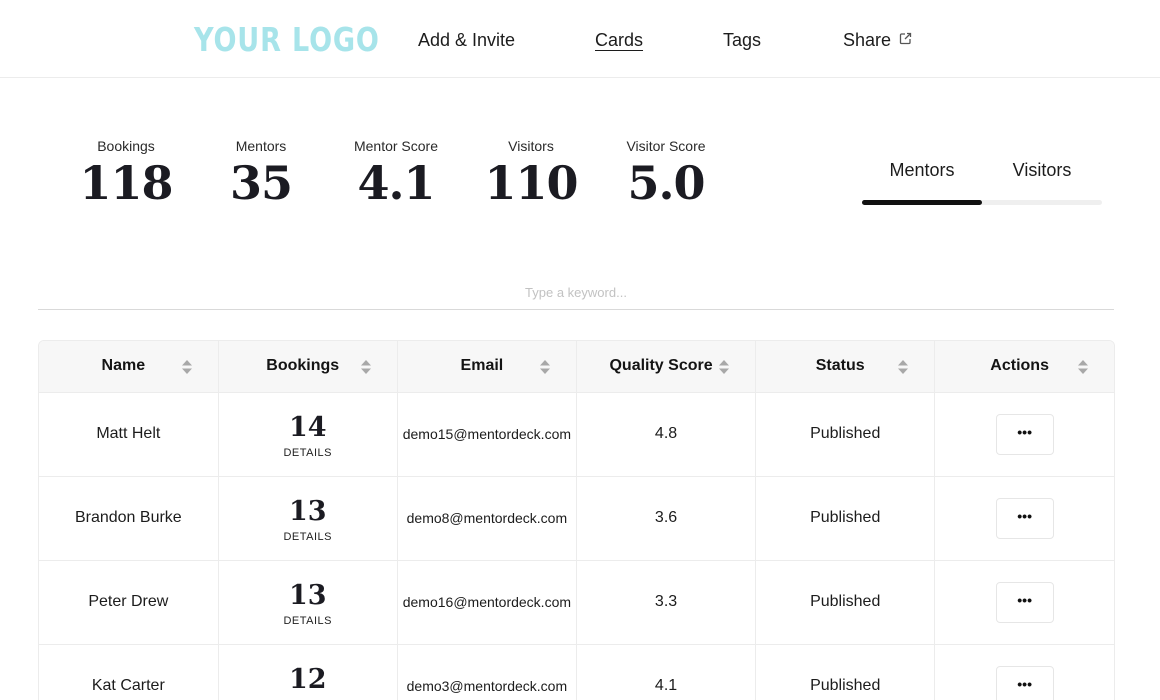 The height and width of the screenshot is (700, 1160). Describe the element at coordinates (129, 602) in the screenshot. I see `cell-name: Peter Drew` at that location.